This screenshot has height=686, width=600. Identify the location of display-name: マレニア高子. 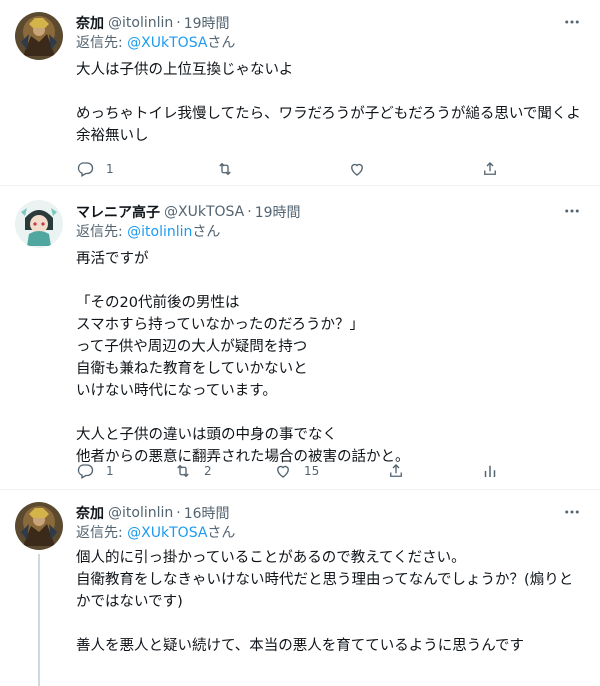
(118, 212).